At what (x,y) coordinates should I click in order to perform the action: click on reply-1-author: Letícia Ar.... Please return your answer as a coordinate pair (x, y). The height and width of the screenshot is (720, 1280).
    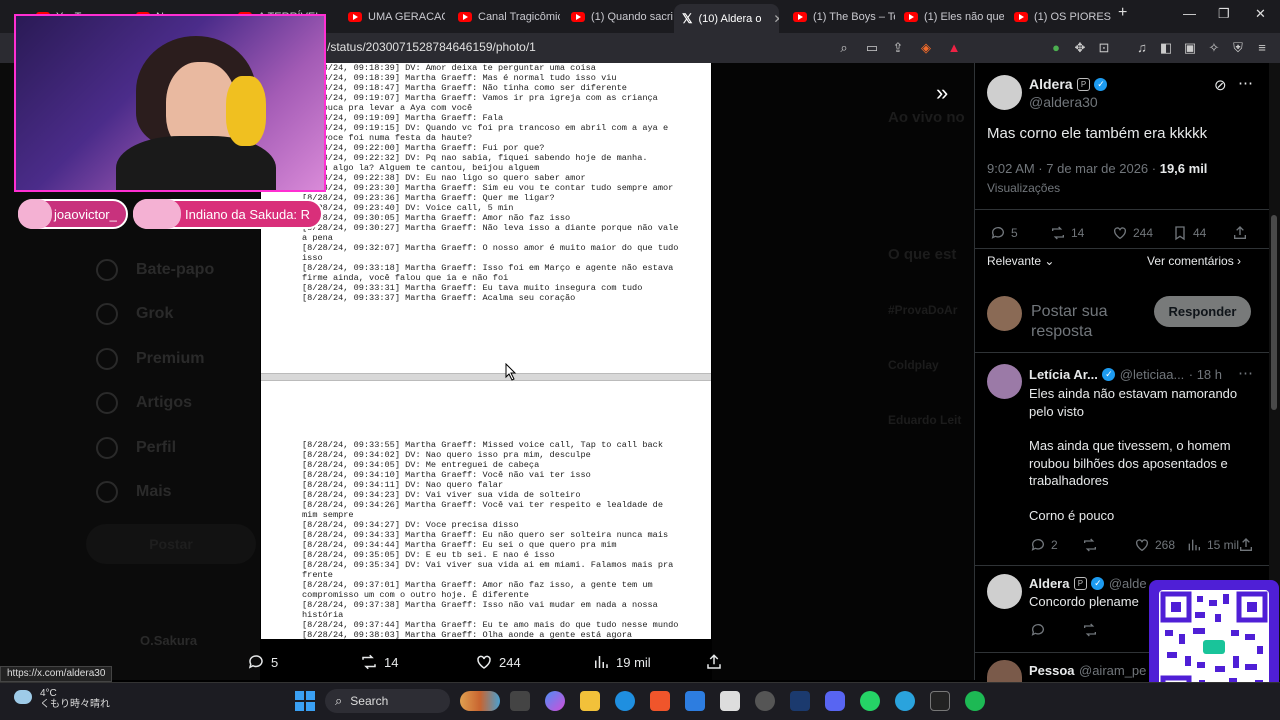
    Looking at the image, I should click on (1063, 374).